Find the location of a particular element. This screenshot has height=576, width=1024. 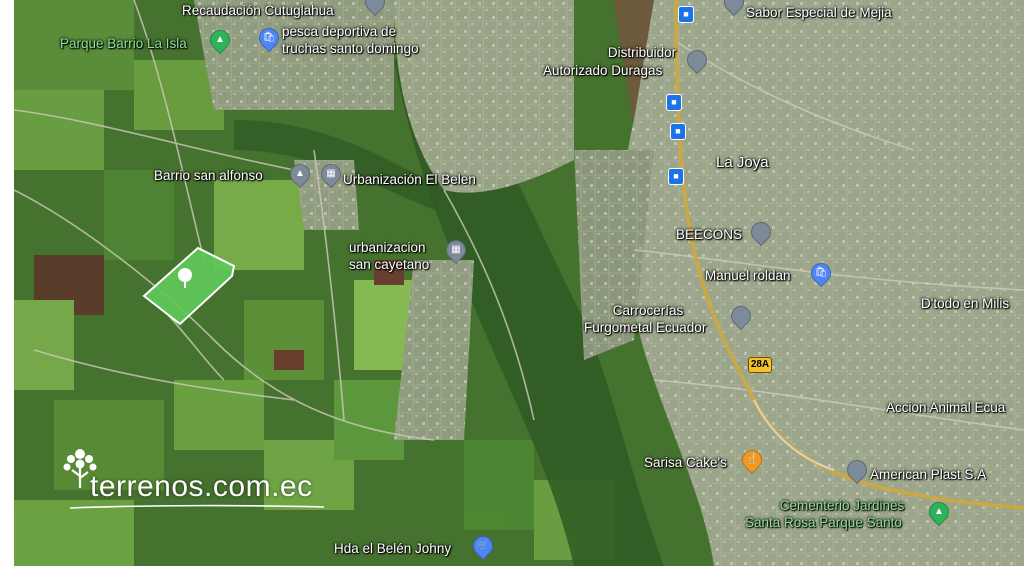

label-distribuidor-line2: Autorizado Duragas is located at coordinates (602, 70).